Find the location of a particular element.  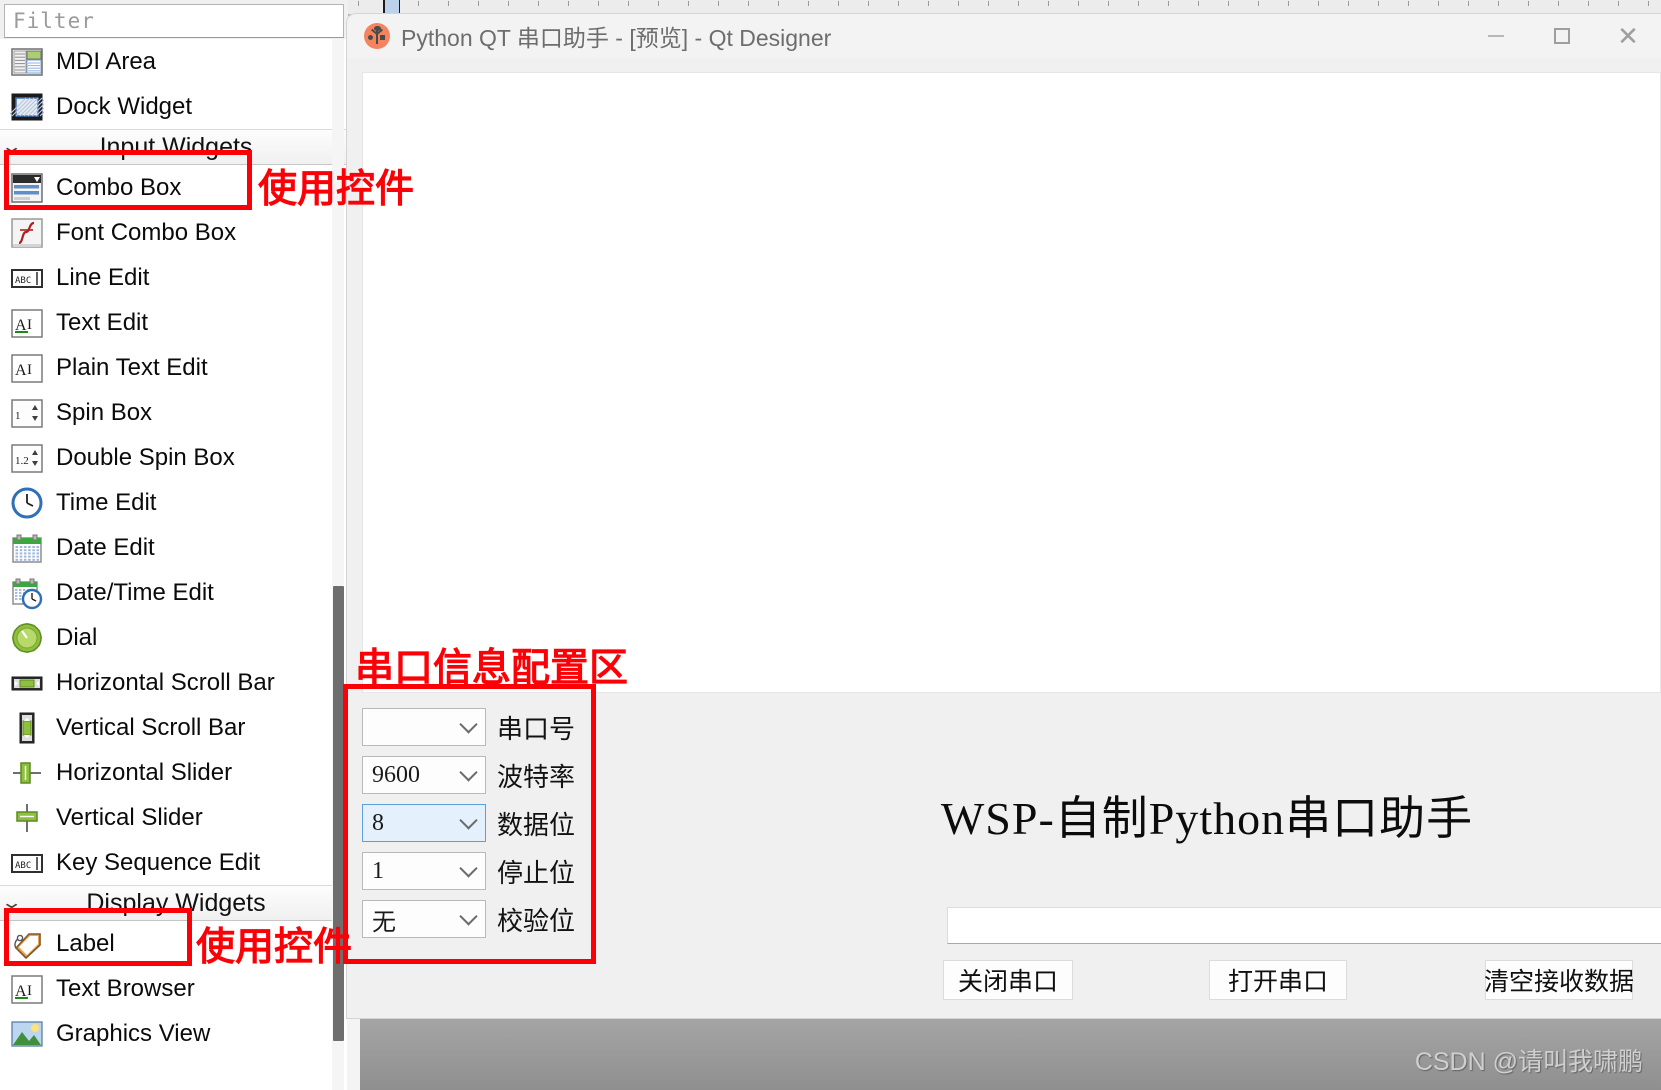

widget-item-label: Dial is located at coordinates (77, 637).